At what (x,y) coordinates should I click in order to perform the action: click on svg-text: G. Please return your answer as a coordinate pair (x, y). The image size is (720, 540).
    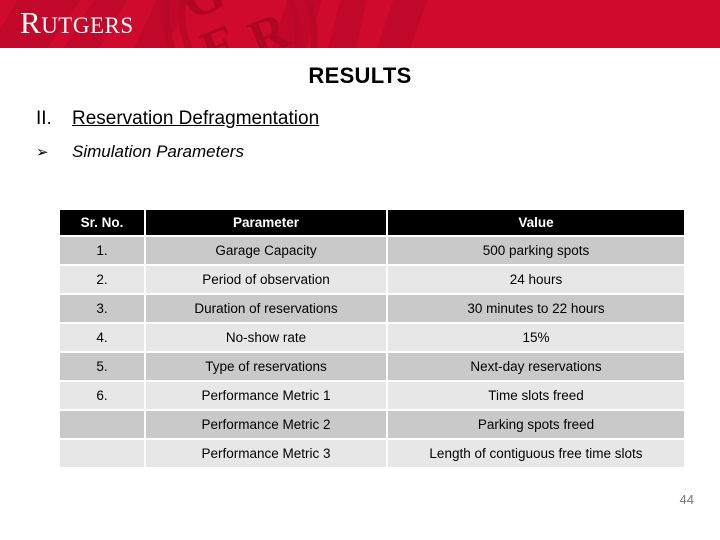
    Looking at the image, I should click on (203, 15).